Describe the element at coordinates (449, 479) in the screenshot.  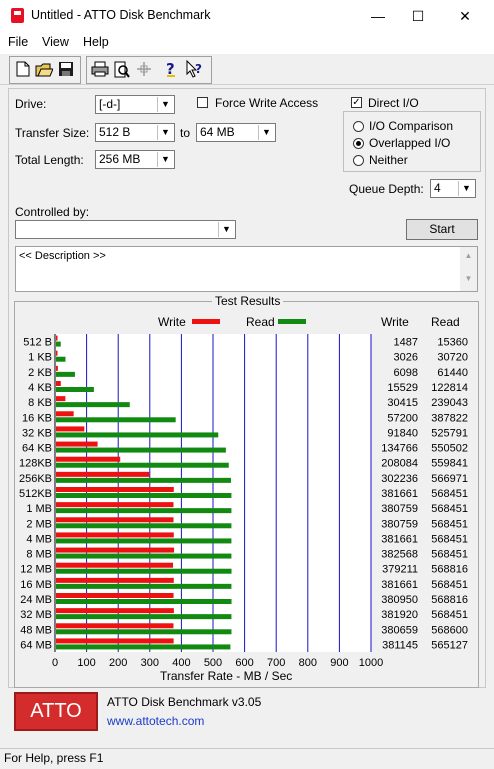
I see `read-value: 566971` at that location.